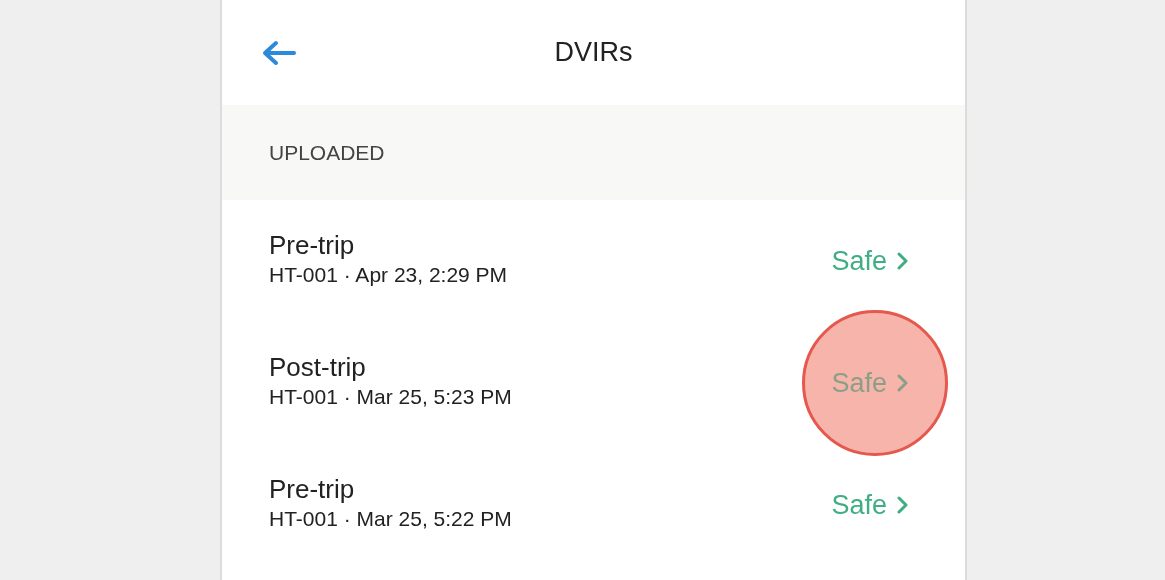 The height and width of the screenshot is (580, 1165). What do you see at coordinates (388, 274) in the screenshot?
I see `report-details: HT-001 · Apr 23, 2:29 PM` at bounding box center [388, 274].